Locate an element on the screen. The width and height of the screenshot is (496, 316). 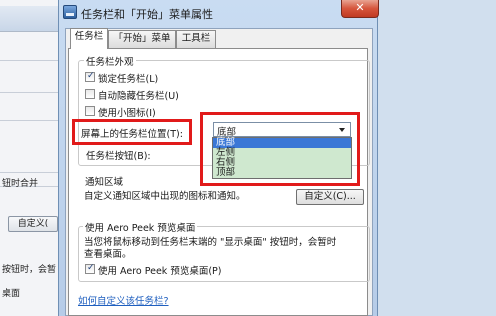
tab-toolbars: 工具栏 is located at coordinates (196, 39).